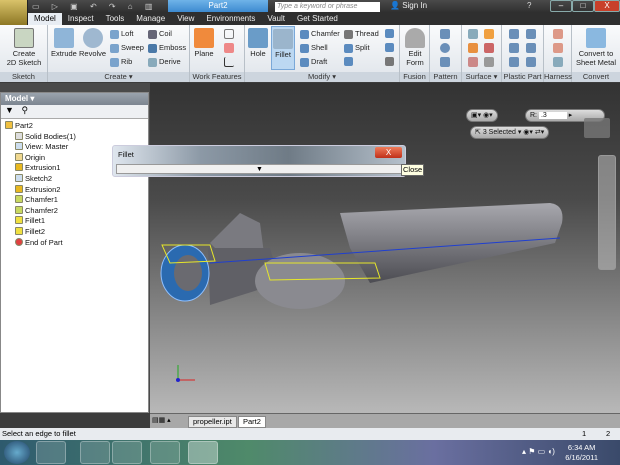 This screenshot has height=465, width=620. Describe the element at coordinates (252, 422) in the screenshot. I see `doc-tab-part2: Part2` at that location.